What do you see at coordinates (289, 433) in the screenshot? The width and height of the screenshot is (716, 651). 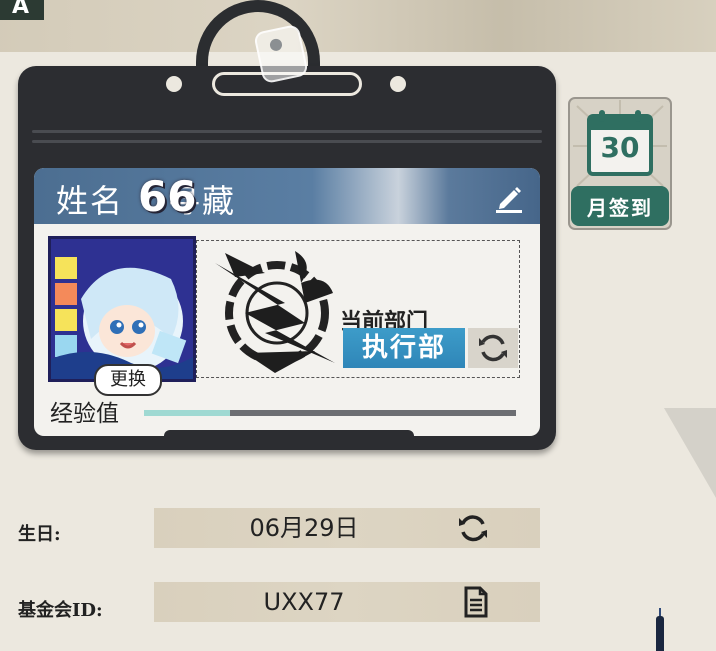 I see `card-bottom-tab` at bounding box center [289, 433].